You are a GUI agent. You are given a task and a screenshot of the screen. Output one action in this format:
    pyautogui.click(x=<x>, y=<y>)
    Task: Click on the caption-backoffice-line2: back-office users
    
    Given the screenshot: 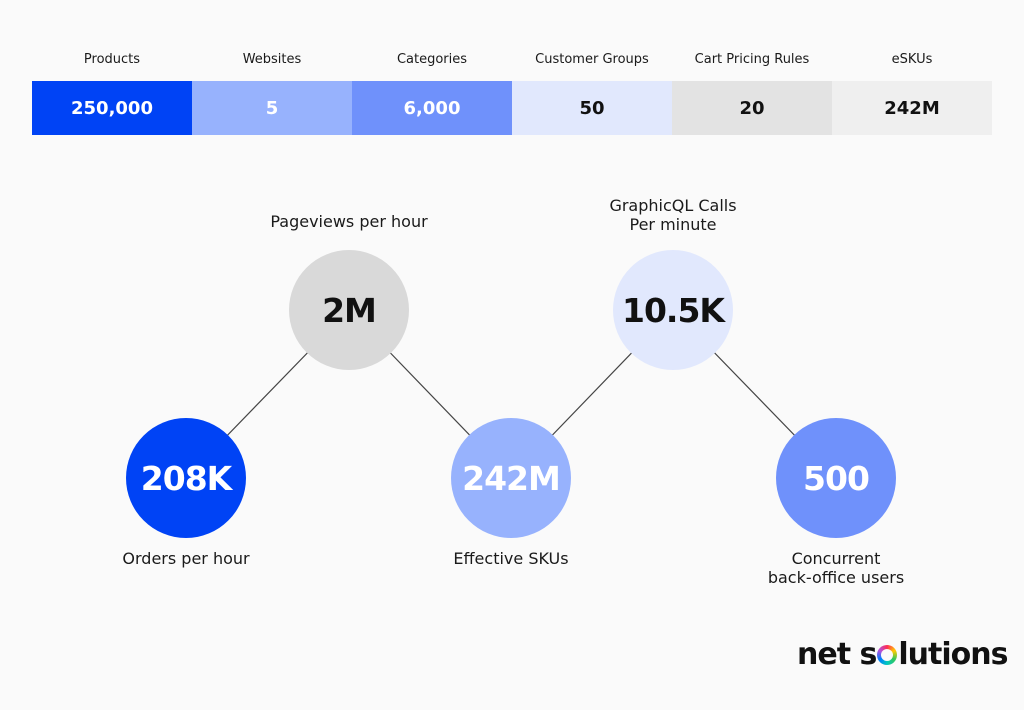 What is the action you would take?
    pyautogui.click(x=836, y=577)
    